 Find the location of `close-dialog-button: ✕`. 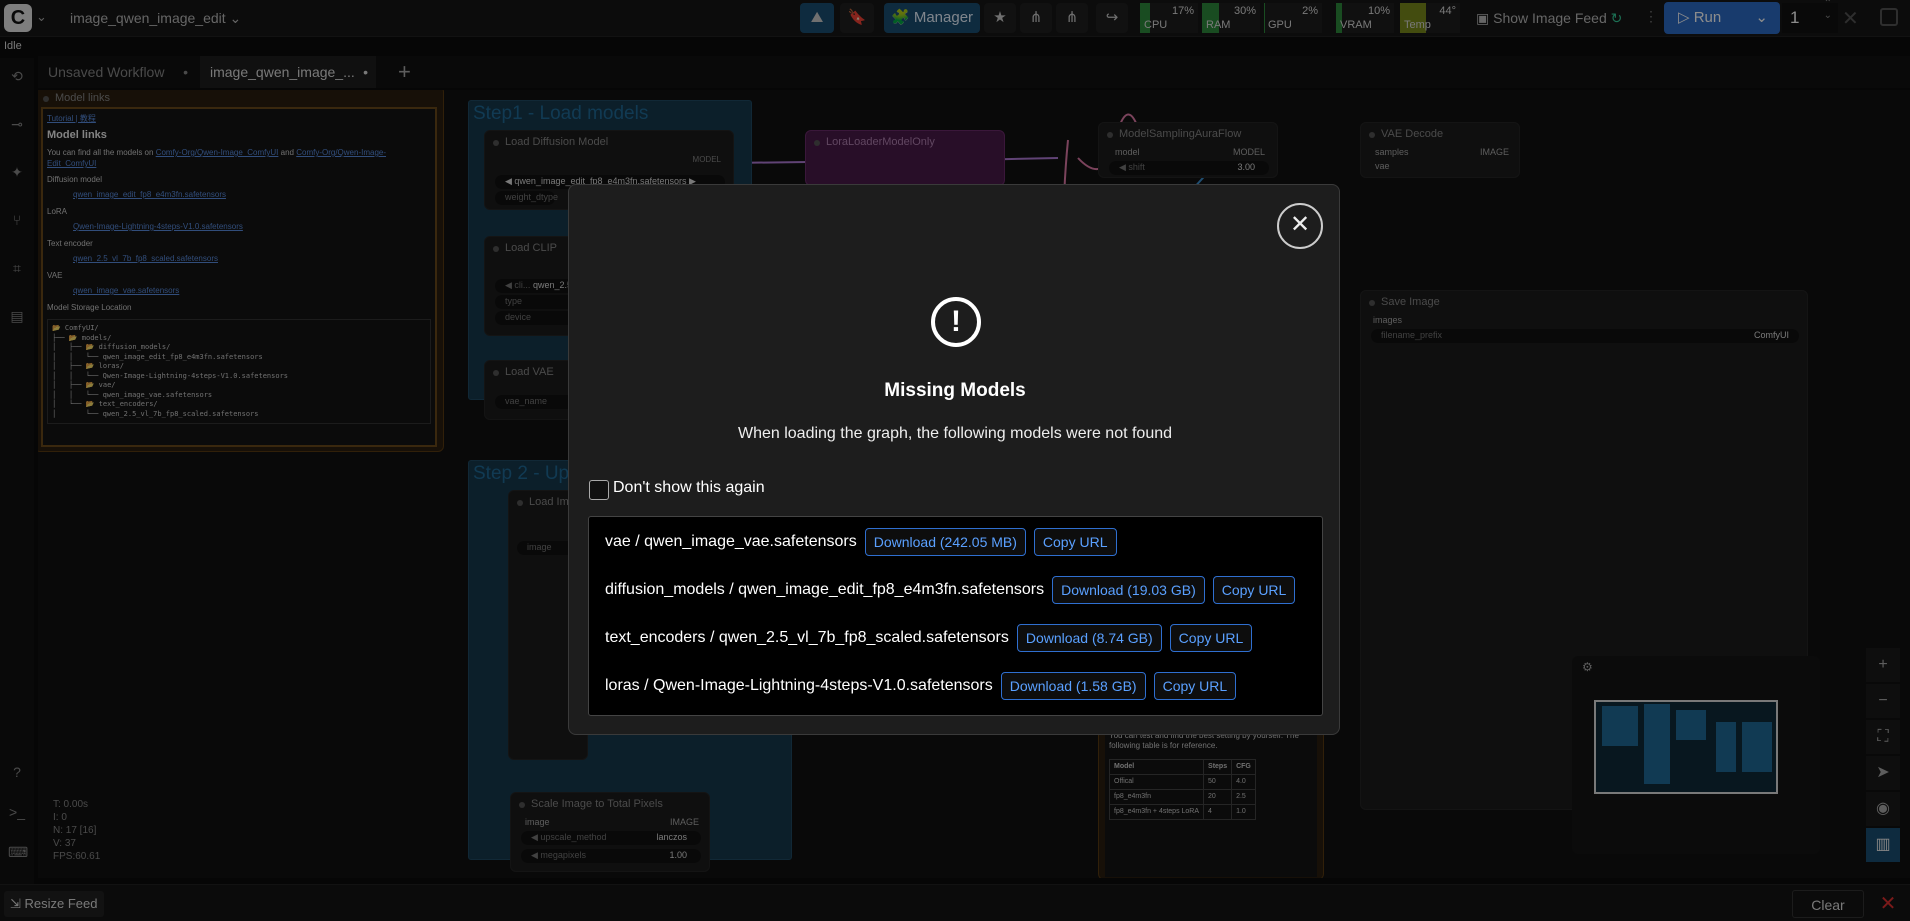

close-dialog-button: ✕ is located at coordinates (1300, 226).